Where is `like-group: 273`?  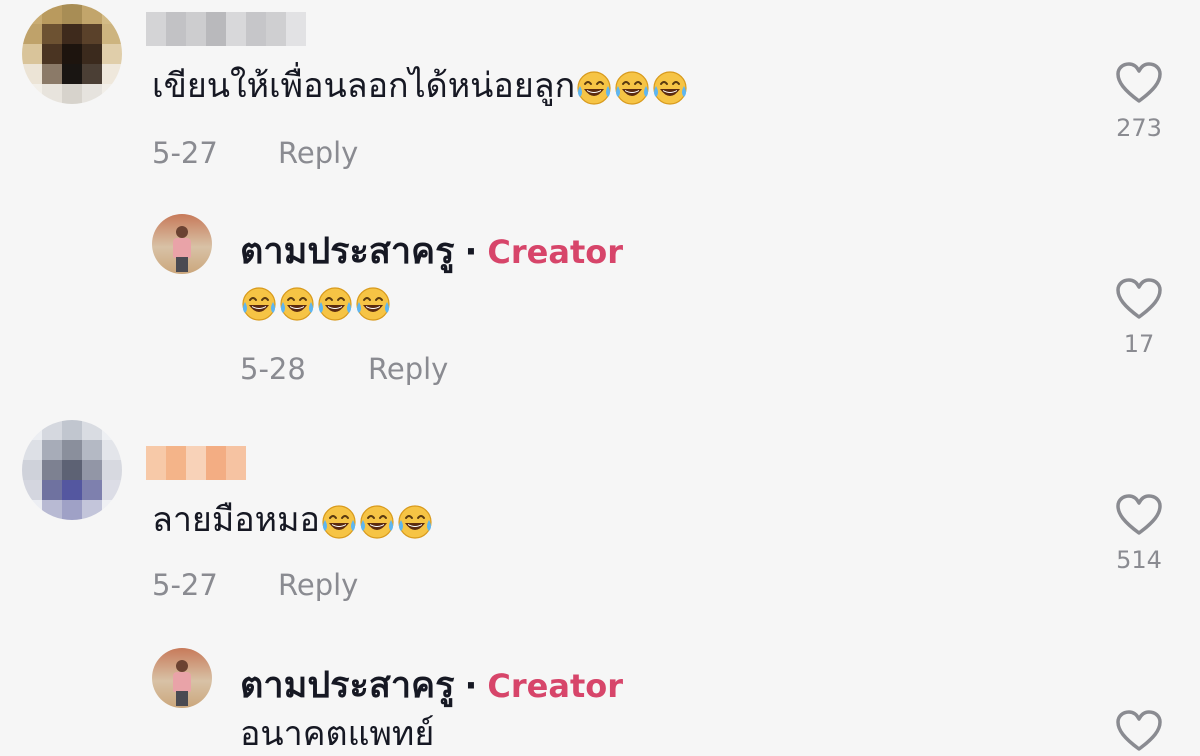 like-group: 273 is located at coordinates (1139, 102).